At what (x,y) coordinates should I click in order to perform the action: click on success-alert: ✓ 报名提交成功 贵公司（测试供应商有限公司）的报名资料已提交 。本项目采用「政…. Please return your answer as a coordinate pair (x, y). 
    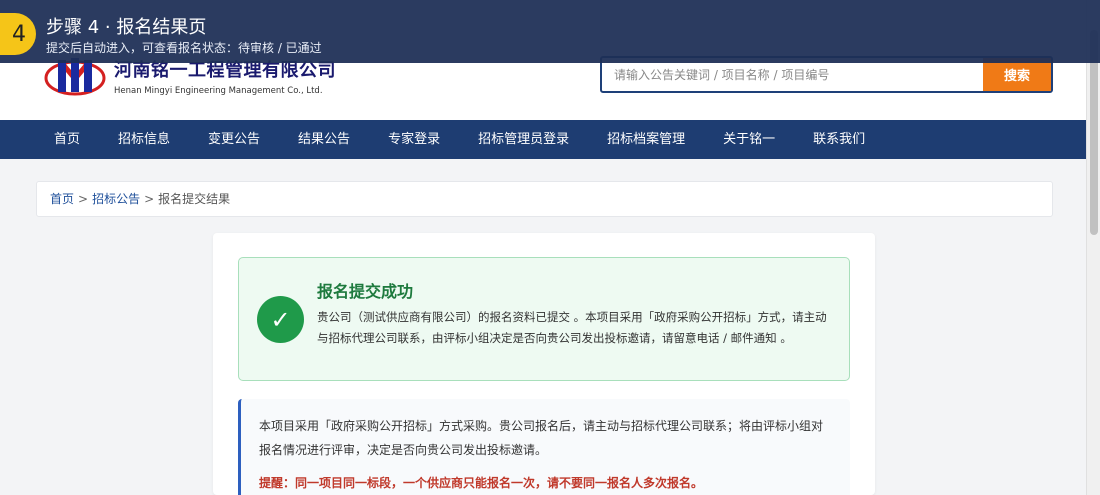
    Looking at the image, I should click on (544, 319).